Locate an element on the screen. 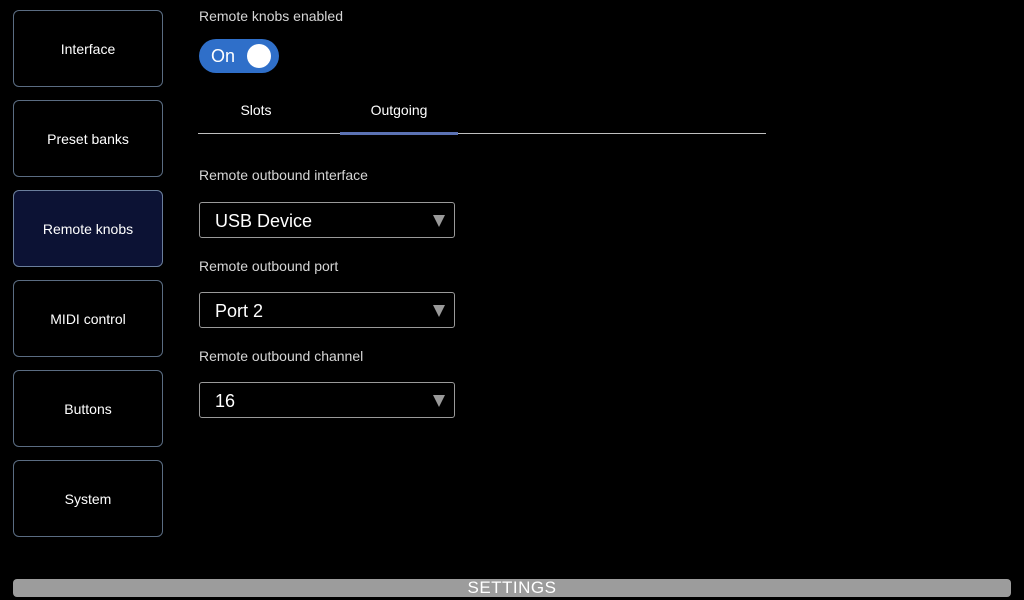 Image resolution: width=1024 pixels, height=600 pixels. tab-slots: Slots is located at coordinates (256, 112).